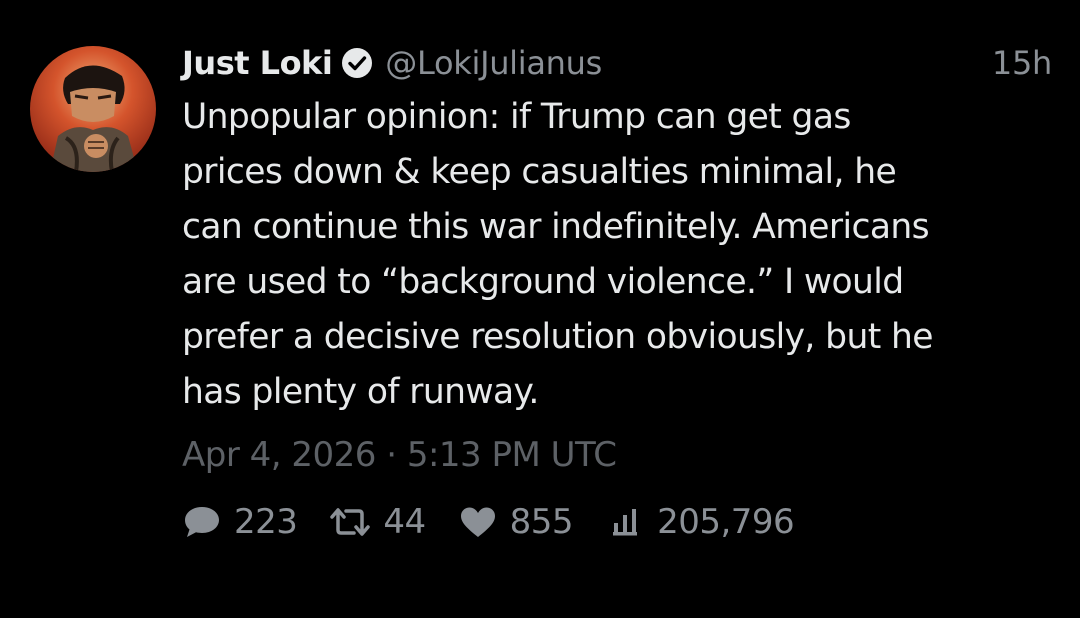 The width and height of the screenshot is (1080, 618). What do you see at coordinates (357, 63) in the screenshot?
I see `verified-check-icon` at bounding box center [357, 63].